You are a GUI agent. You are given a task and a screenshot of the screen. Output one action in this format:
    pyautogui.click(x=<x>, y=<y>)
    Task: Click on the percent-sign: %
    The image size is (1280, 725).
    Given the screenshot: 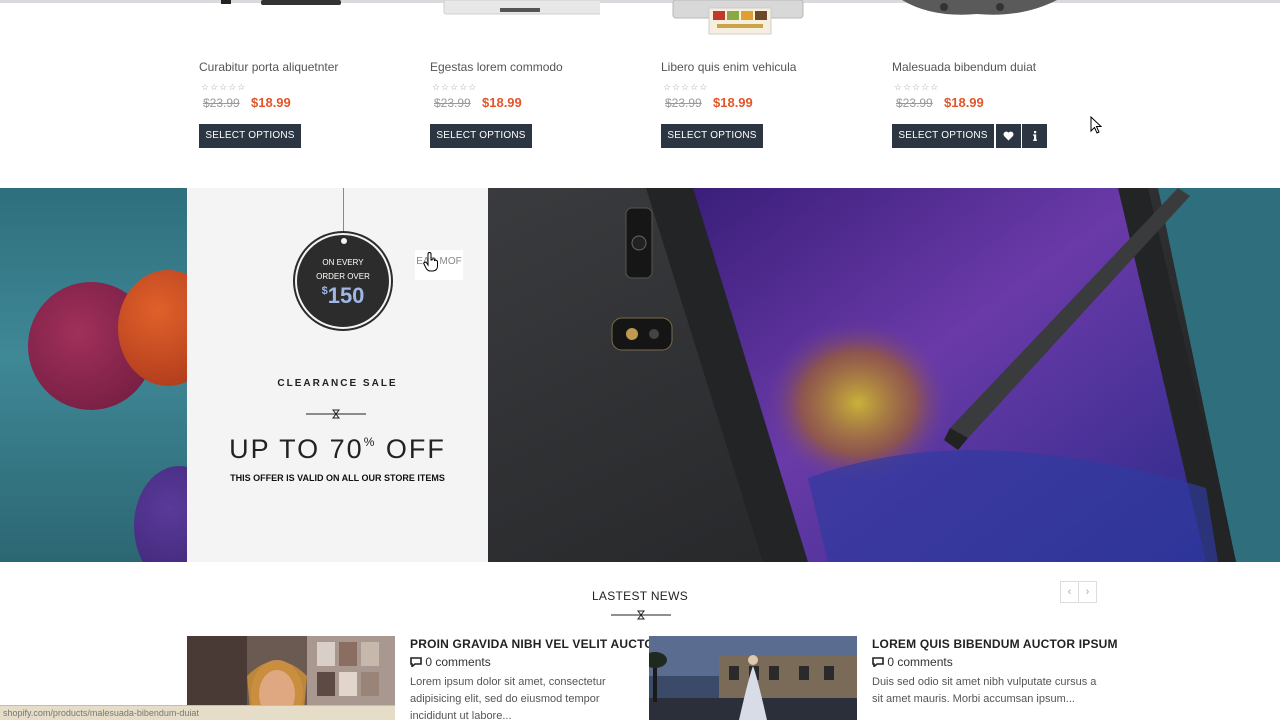 What is the action you would take?
    pyautogui.click(x=370, y=442)
    